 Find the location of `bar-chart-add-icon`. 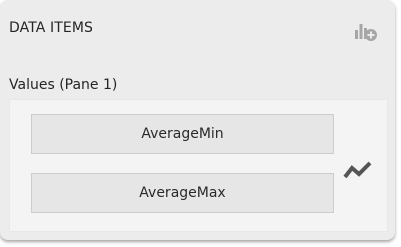

bar-chart-add-icon is located at coordinates (366, 32).